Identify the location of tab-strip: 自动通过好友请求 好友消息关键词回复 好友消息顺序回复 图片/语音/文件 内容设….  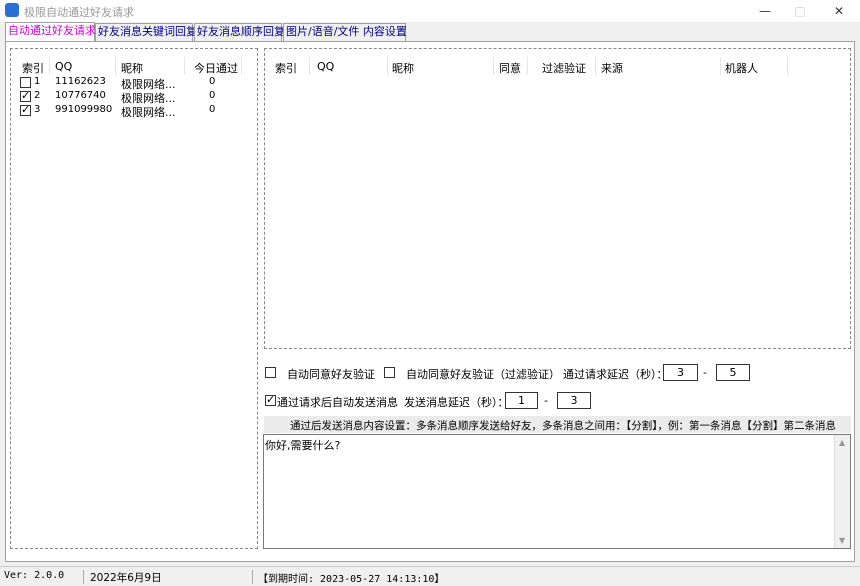
(305, 31).